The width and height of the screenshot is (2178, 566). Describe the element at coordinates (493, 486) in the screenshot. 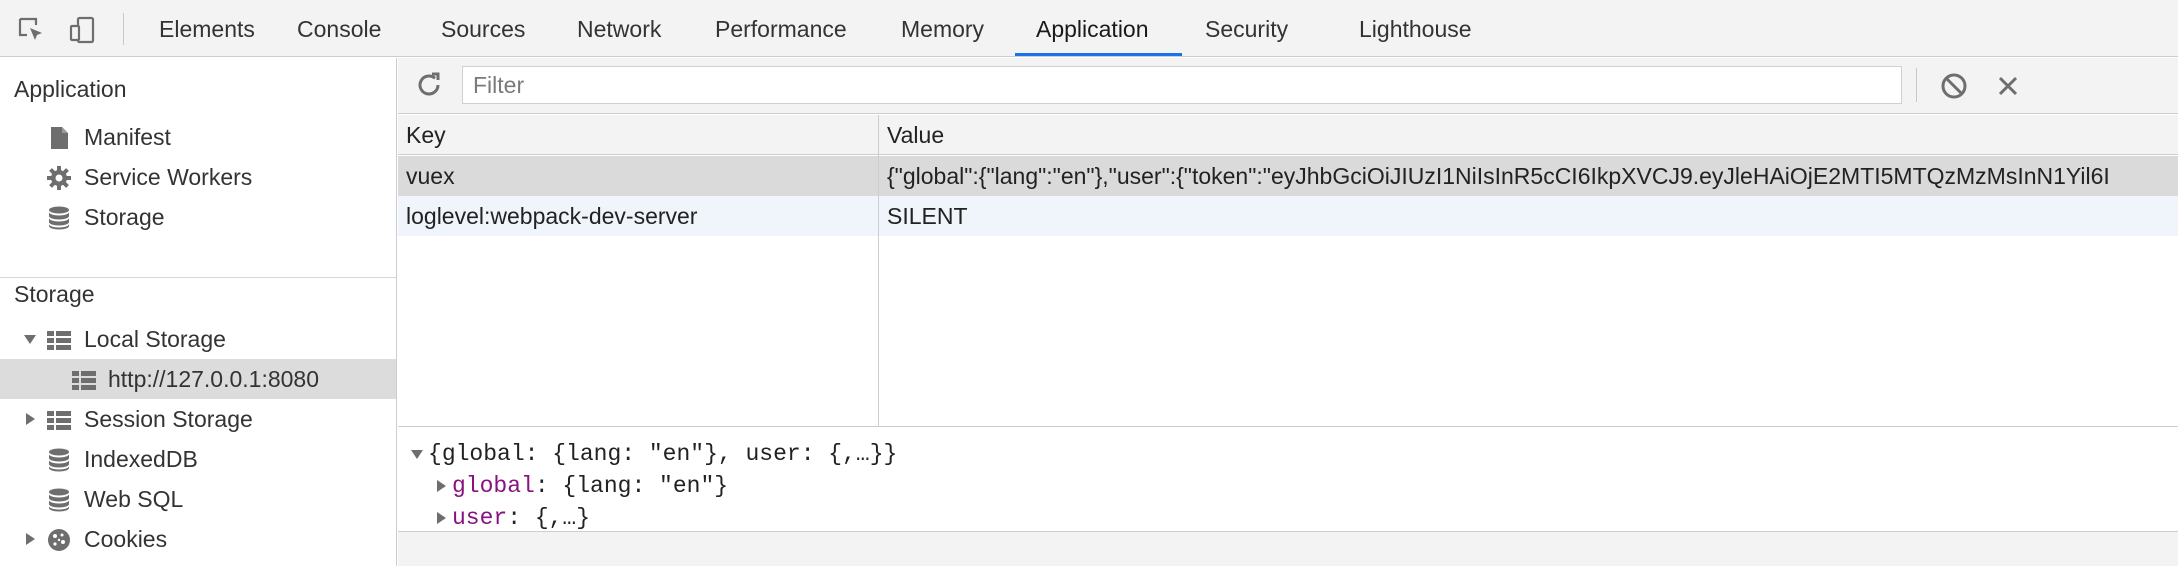

I see `property-name: global` at that location.